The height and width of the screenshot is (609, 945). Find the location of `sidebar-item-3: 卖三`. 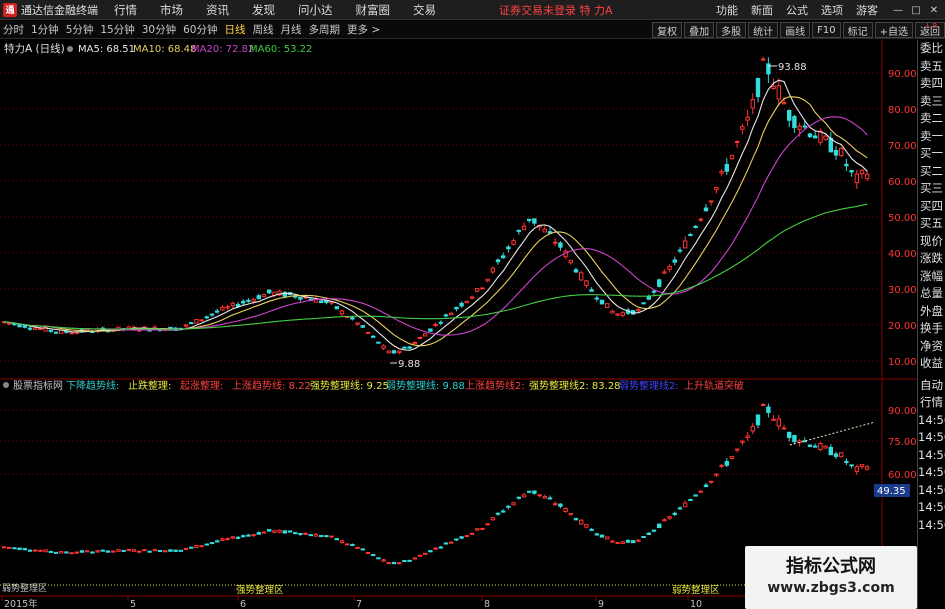

sidebar-item-3: 卖三 is located at coordinates (931, 102).